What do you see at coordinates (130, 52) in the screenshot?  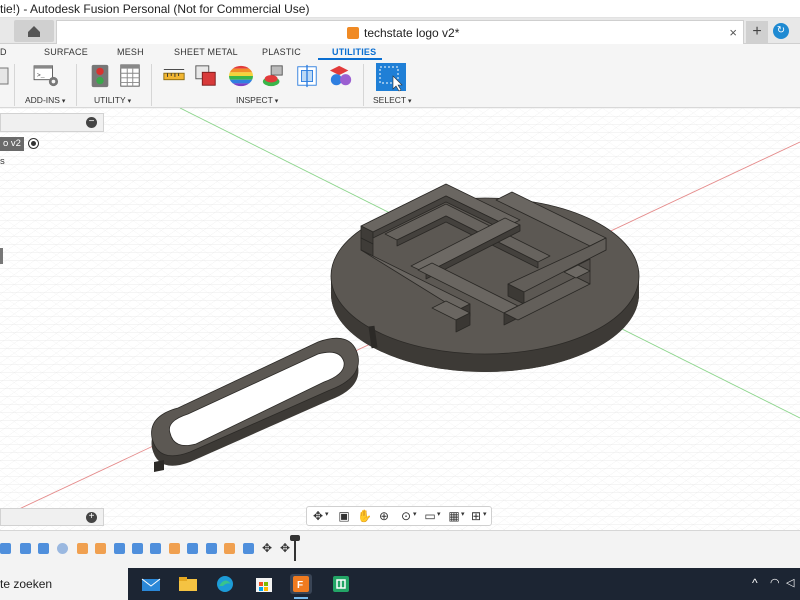 I see `tab-mesh: MESH` at bounding box center [130, 52].